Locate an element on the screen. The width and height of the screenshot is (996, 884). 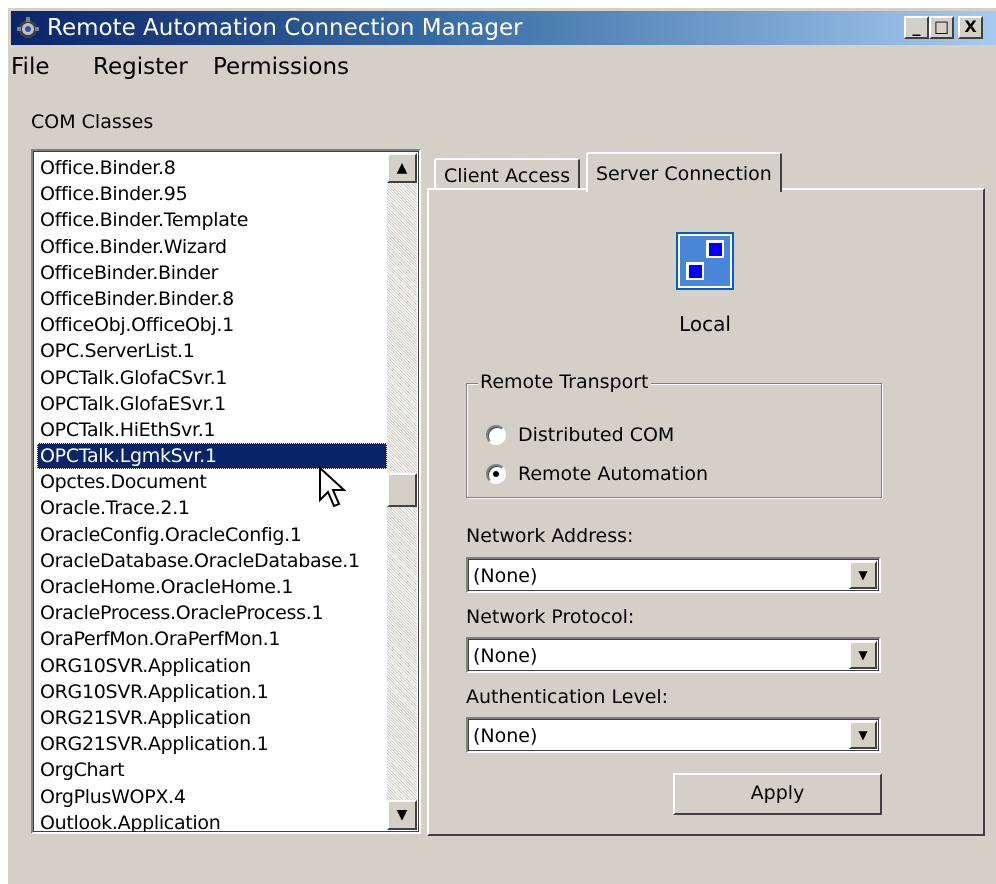
list-item: Office.Binder.8 is located at coordinates (212, 168).